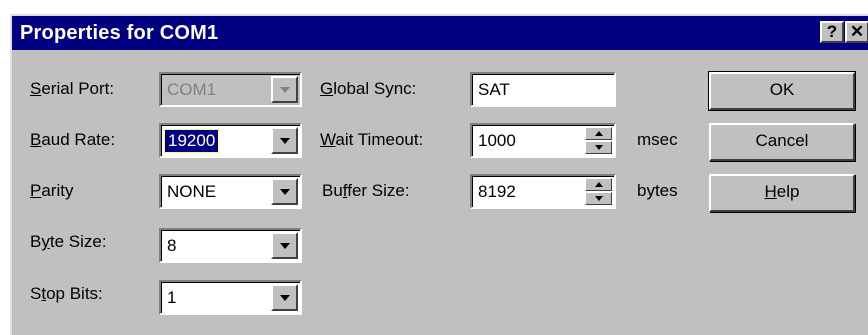 This screenshot has height=335, width=868. Describe the element at coordinates (230, 297) in the screenshot. I see `stop-bits-select: 1` at that location.